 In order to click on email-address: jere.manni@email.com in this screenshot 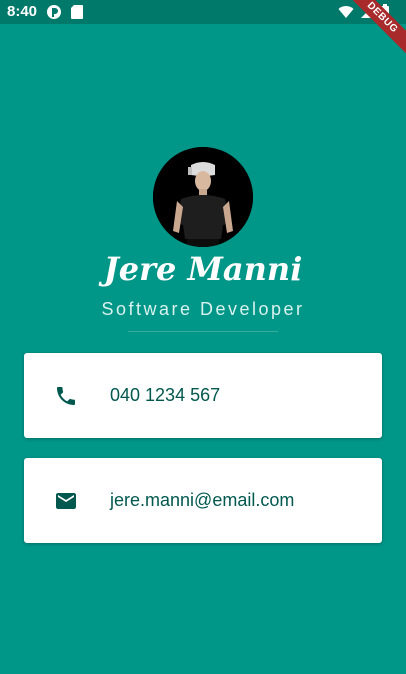, I will do `click(202, 500)`.